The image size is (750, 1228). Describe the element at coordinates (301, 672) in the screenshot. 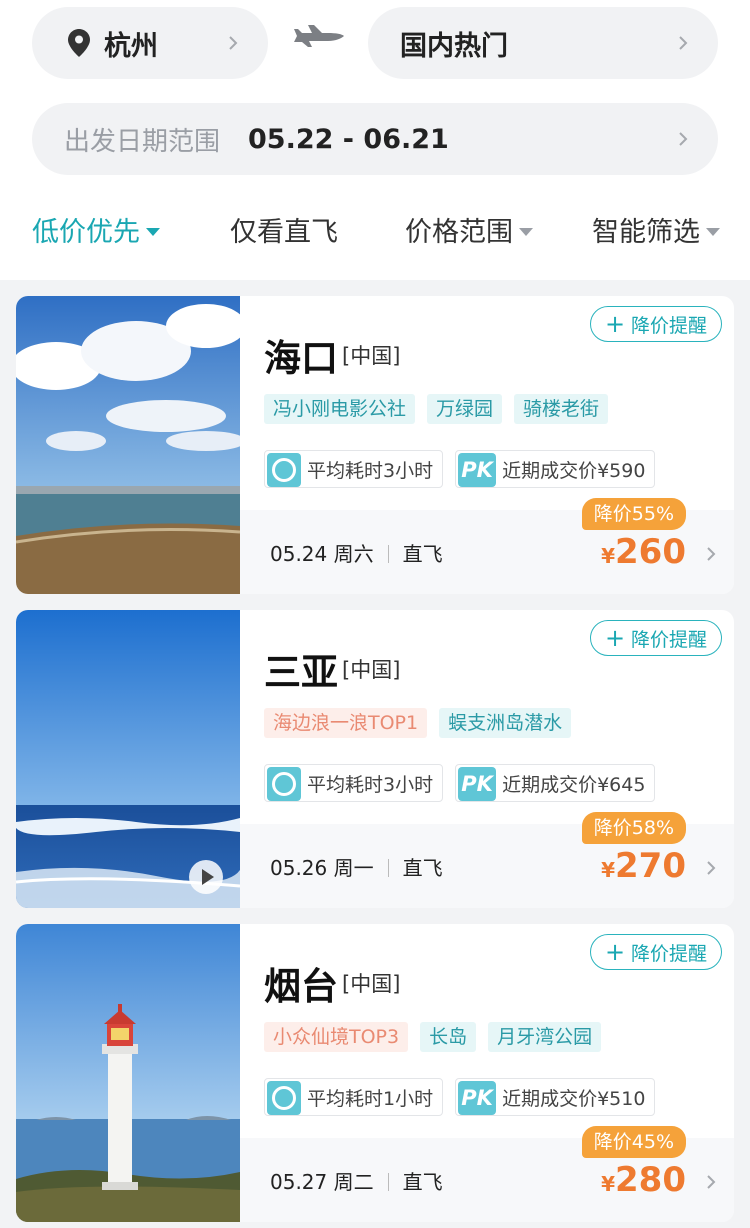

I see `city-name: 三亚` at that location.